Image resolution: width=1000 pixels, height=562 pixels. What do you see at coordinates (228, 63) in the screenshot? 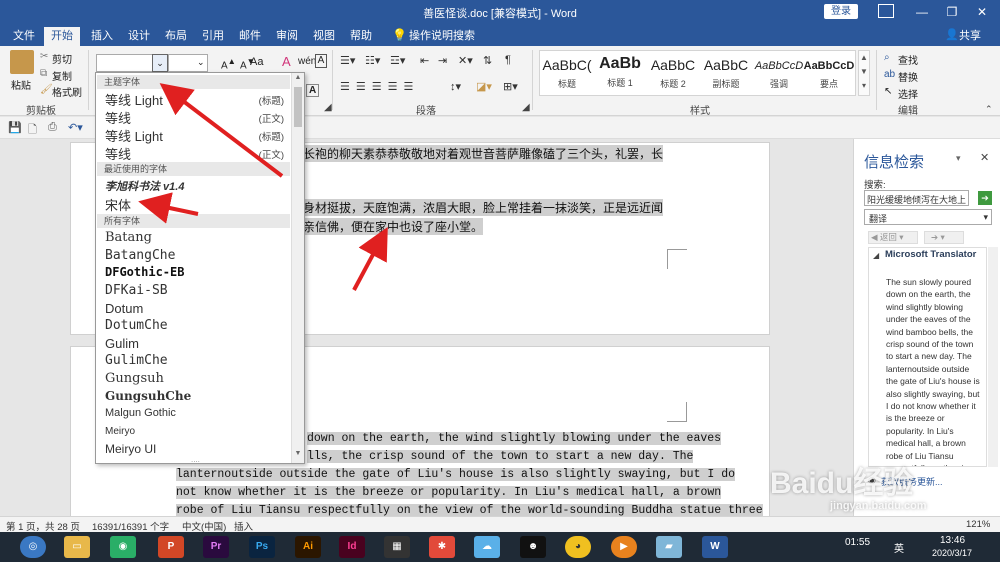
I see `grow-font-button: A▲` at bounding box center [228, 63].